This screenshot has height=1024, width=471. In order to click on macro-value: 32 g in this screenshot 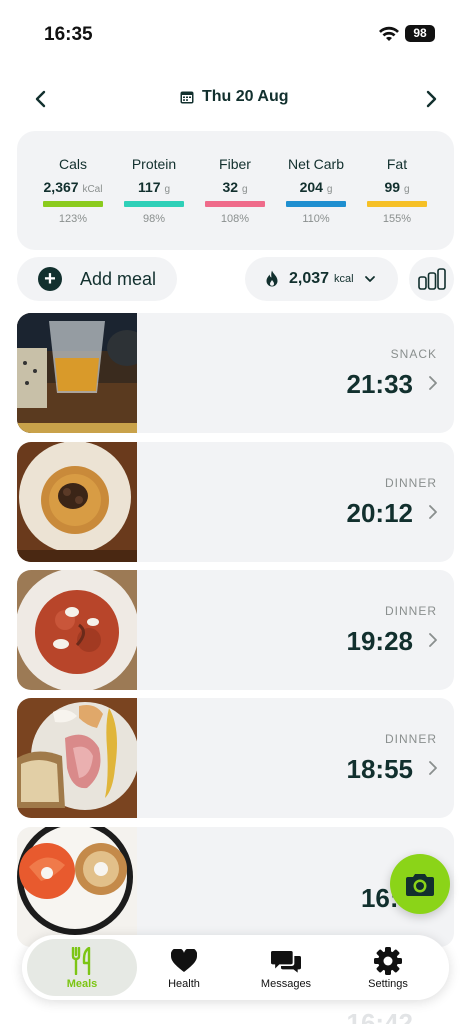, I will do `click(235, 187)`.